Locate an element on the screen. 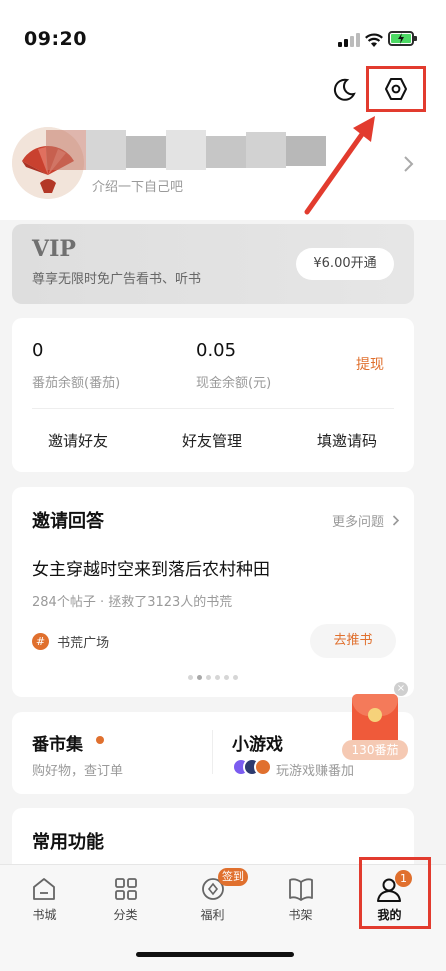  status-bar: 09:20 is located at coordinates (223, 35).